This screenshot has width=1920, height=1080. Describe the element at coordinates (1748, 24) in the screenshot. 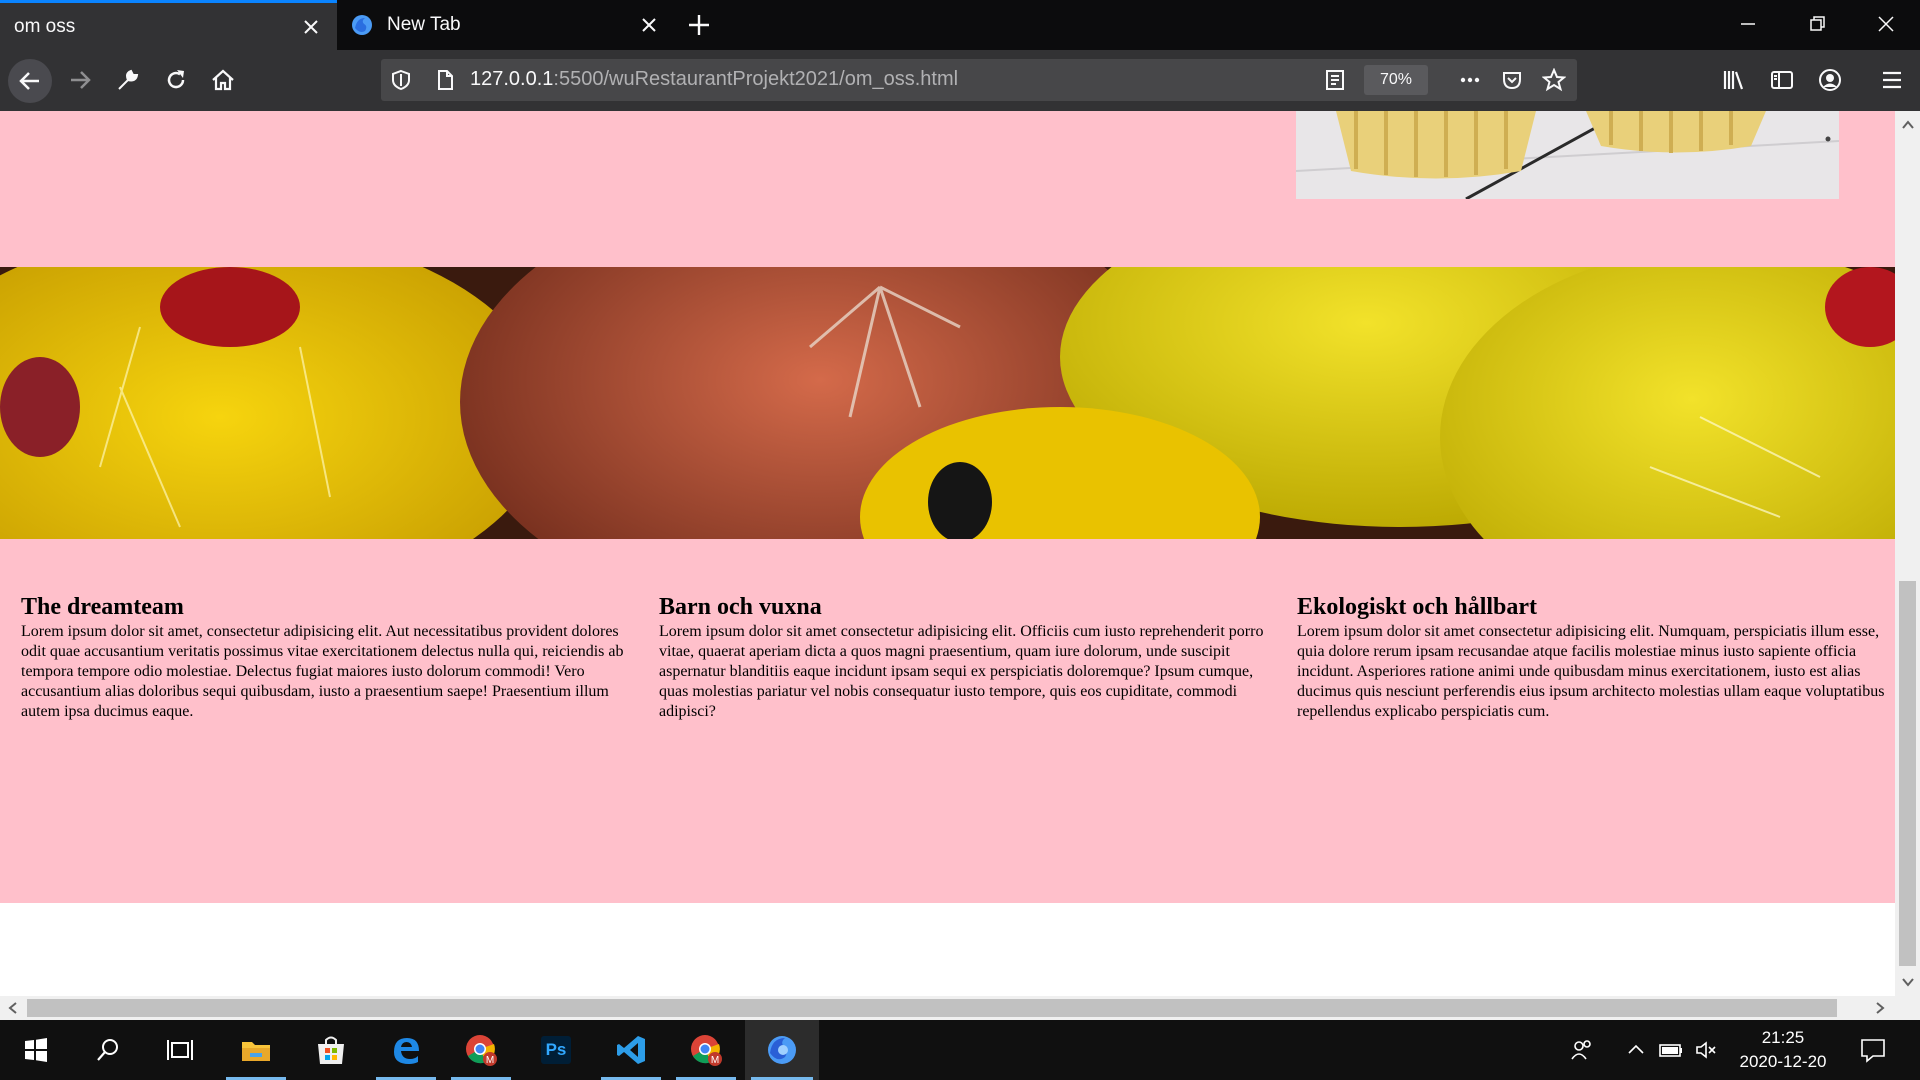

I see `minimize-icon` at that location.